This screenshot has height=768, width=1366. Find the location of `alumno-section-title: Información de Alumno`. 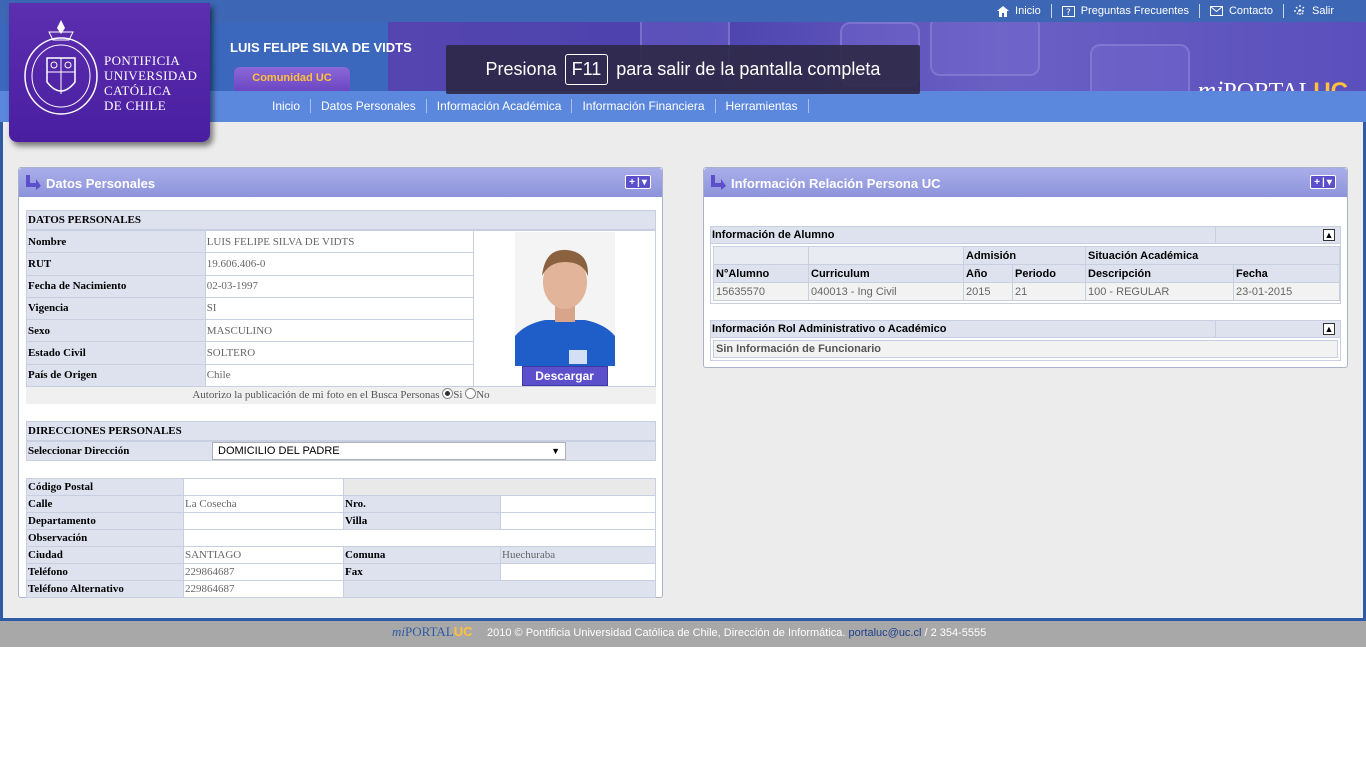

alumno-section-title: Información de Alumno is located at coordinates (773, 235).